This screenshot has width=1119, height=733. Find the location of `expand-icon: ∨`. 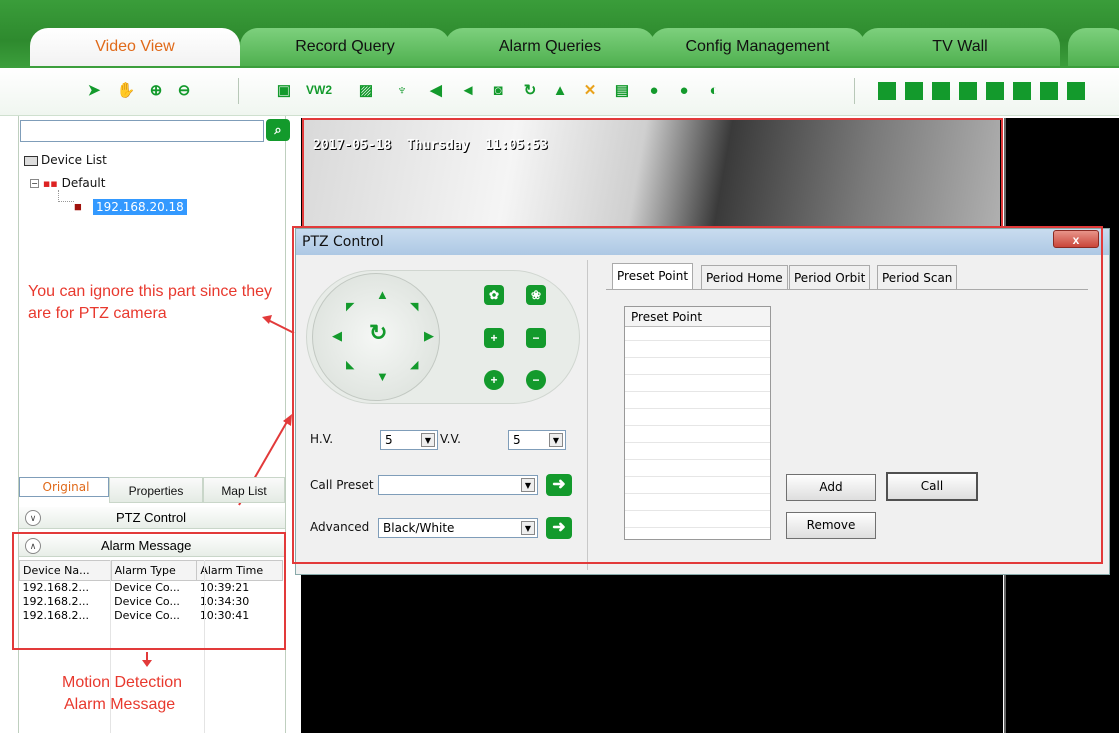

expand-icon: ∨ is located at coordinates (33, 518).